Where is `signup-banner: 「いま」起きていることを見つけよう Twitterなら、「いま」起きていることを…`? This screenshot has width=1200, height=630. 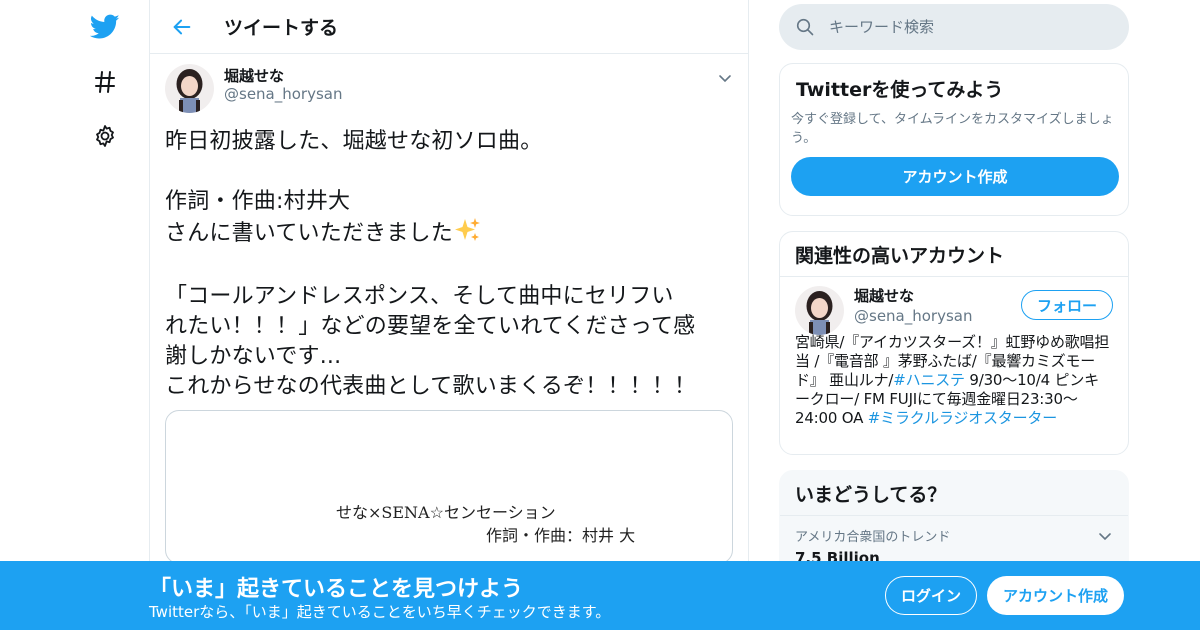 signup-banner: 「いま」起きていることを見つけよう Twitterなら、「いま」起きていることを… is located at coordinates (600, 595).